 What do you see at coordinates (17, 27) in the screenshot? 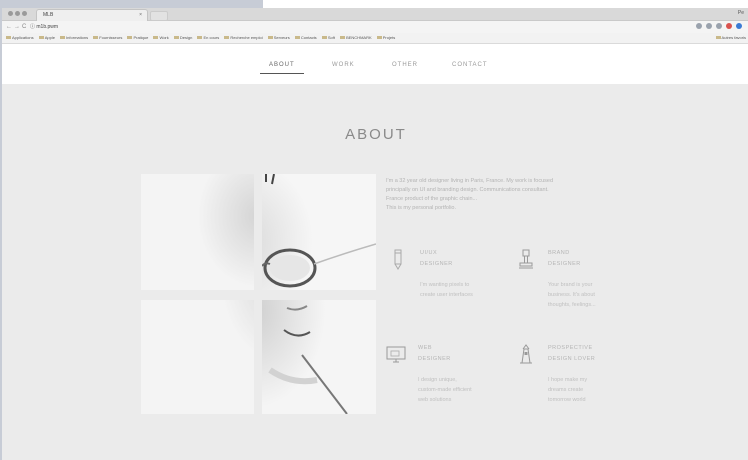
I see `forward-icon: →` at bounding box center [17, 27].